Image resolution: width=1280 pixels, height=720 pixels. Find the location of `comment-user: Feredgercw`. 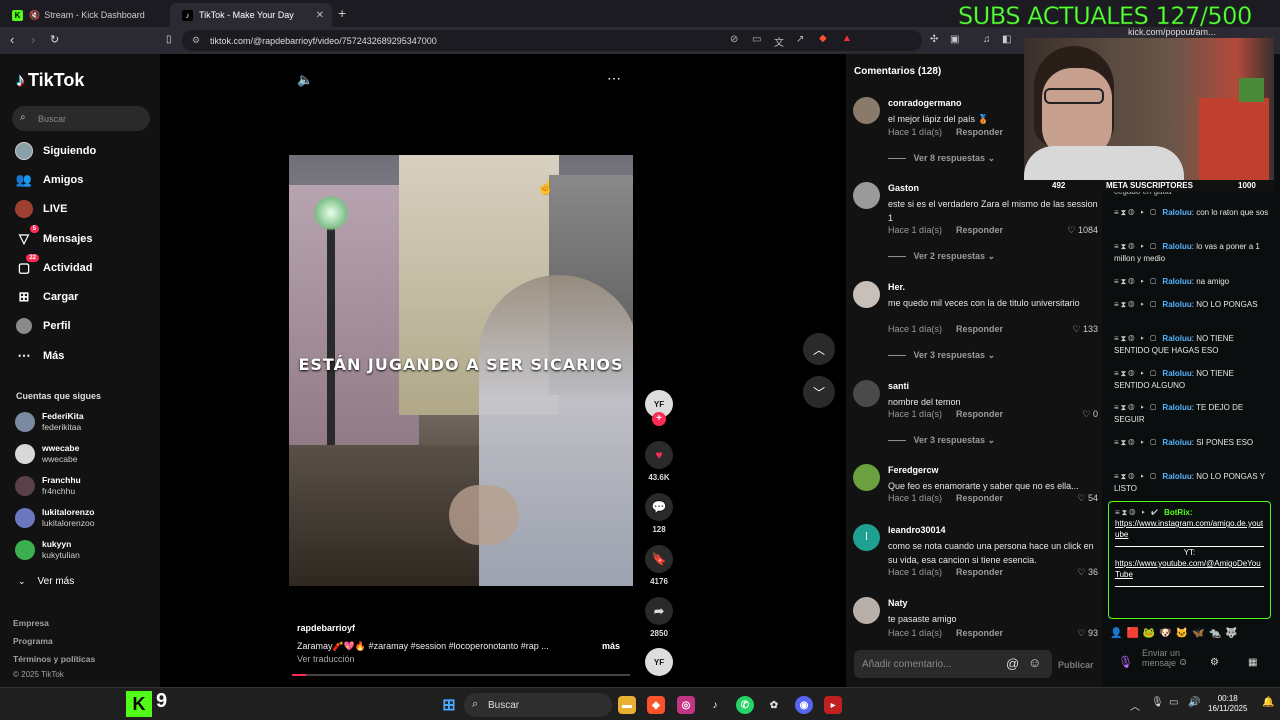

comment-user: Feredgercw is located at coordinates (913, 470).